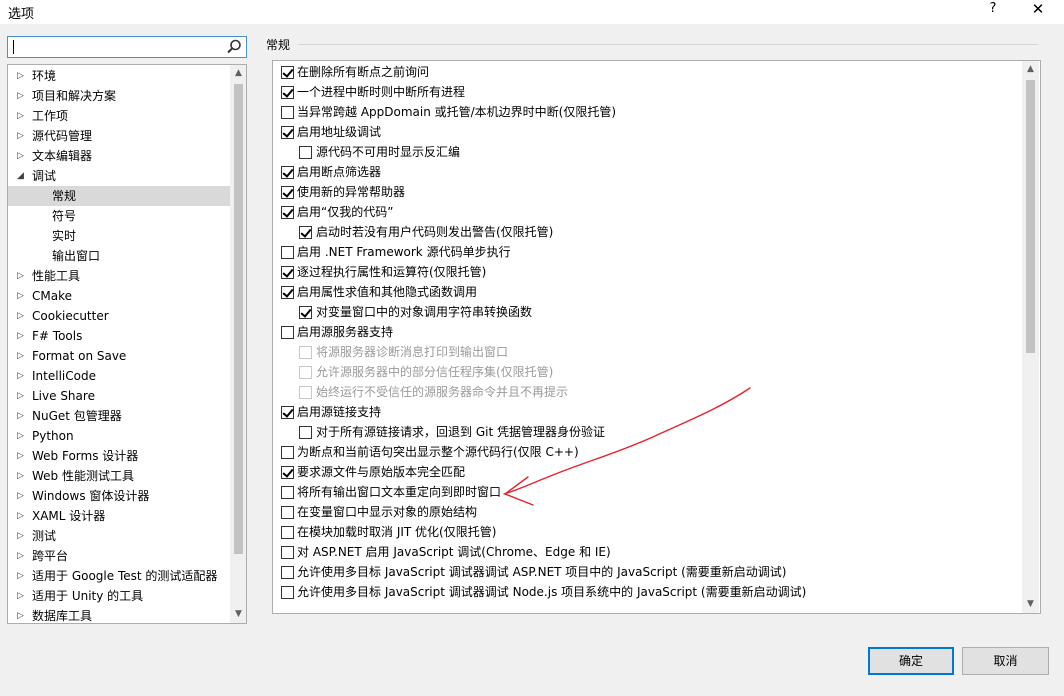  What do you see at coordinates (647, 512) in the screenshot?
I see `option-row: 在变量窗口中显示对象的原始结构` at bounding box center [647, 512].